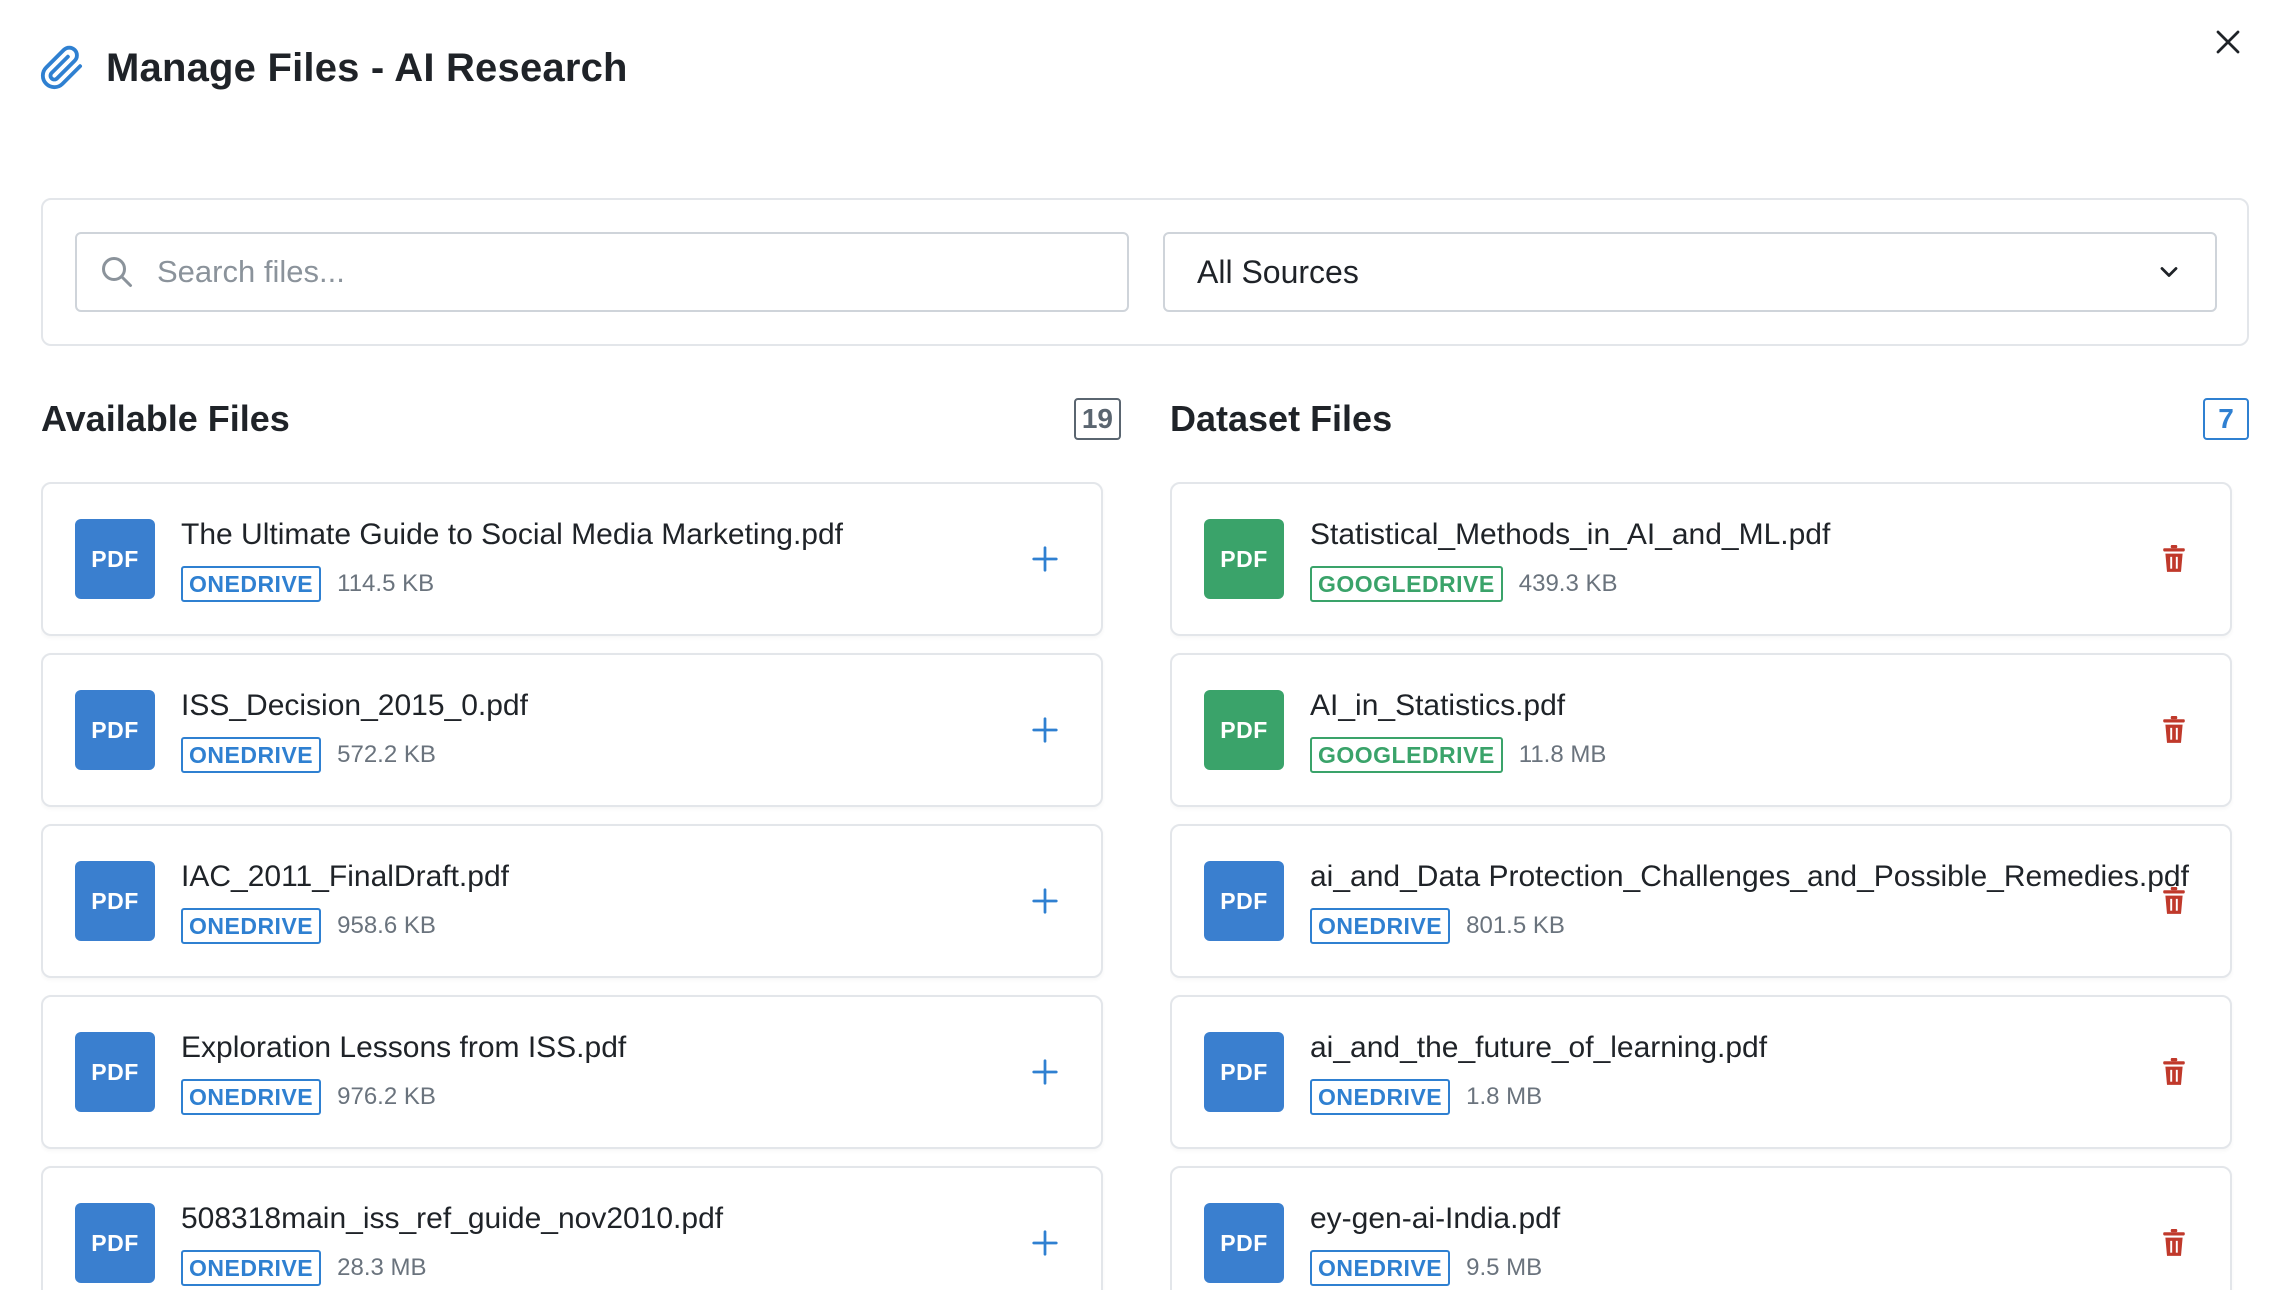 Image resolution: width=2276 pixels, height=1312 pixels. What do you see at coordinates (1570, 534) in the screenshot?
I see `file-name: Statistical_Methods_in_AI_and_ML.pdf` at bounding box center [1570, 534].